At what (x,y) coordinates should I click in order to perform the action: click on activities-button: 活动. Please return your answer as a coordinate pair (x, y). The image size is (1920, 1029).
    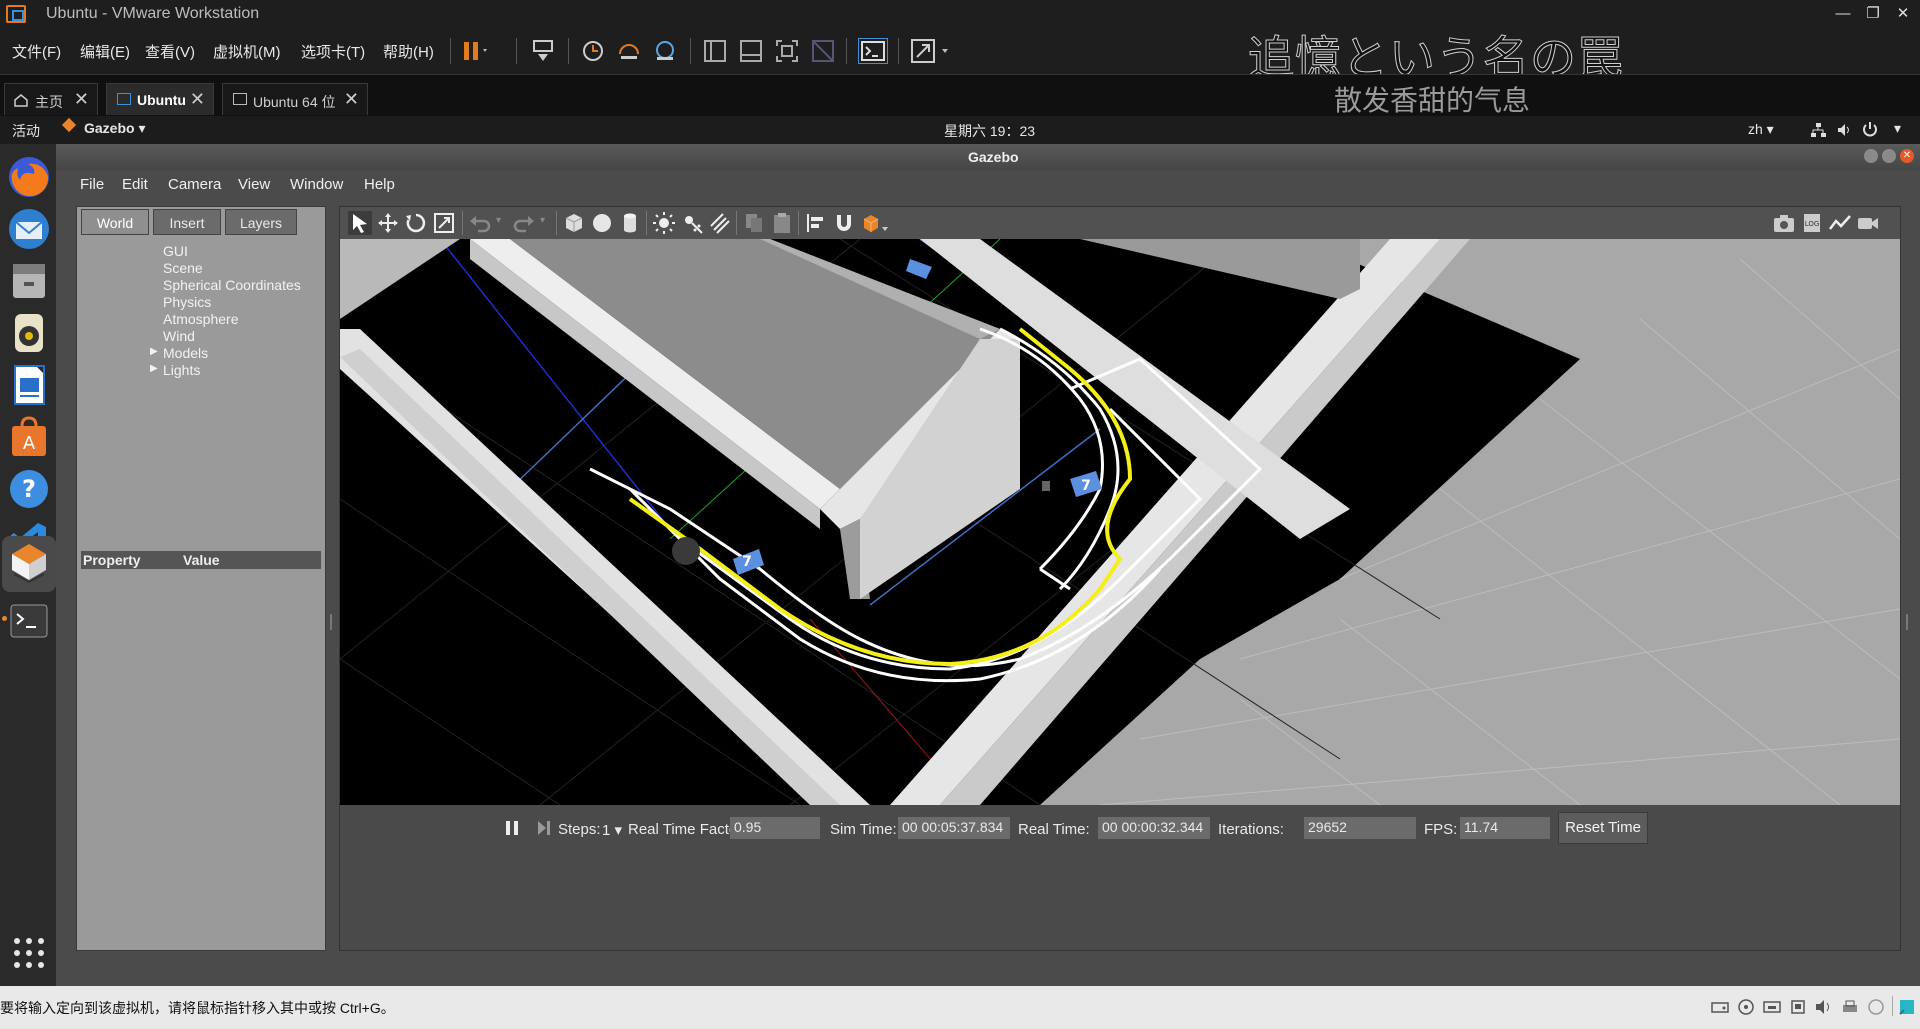
    Looking at the image, I should click on (26, 131).